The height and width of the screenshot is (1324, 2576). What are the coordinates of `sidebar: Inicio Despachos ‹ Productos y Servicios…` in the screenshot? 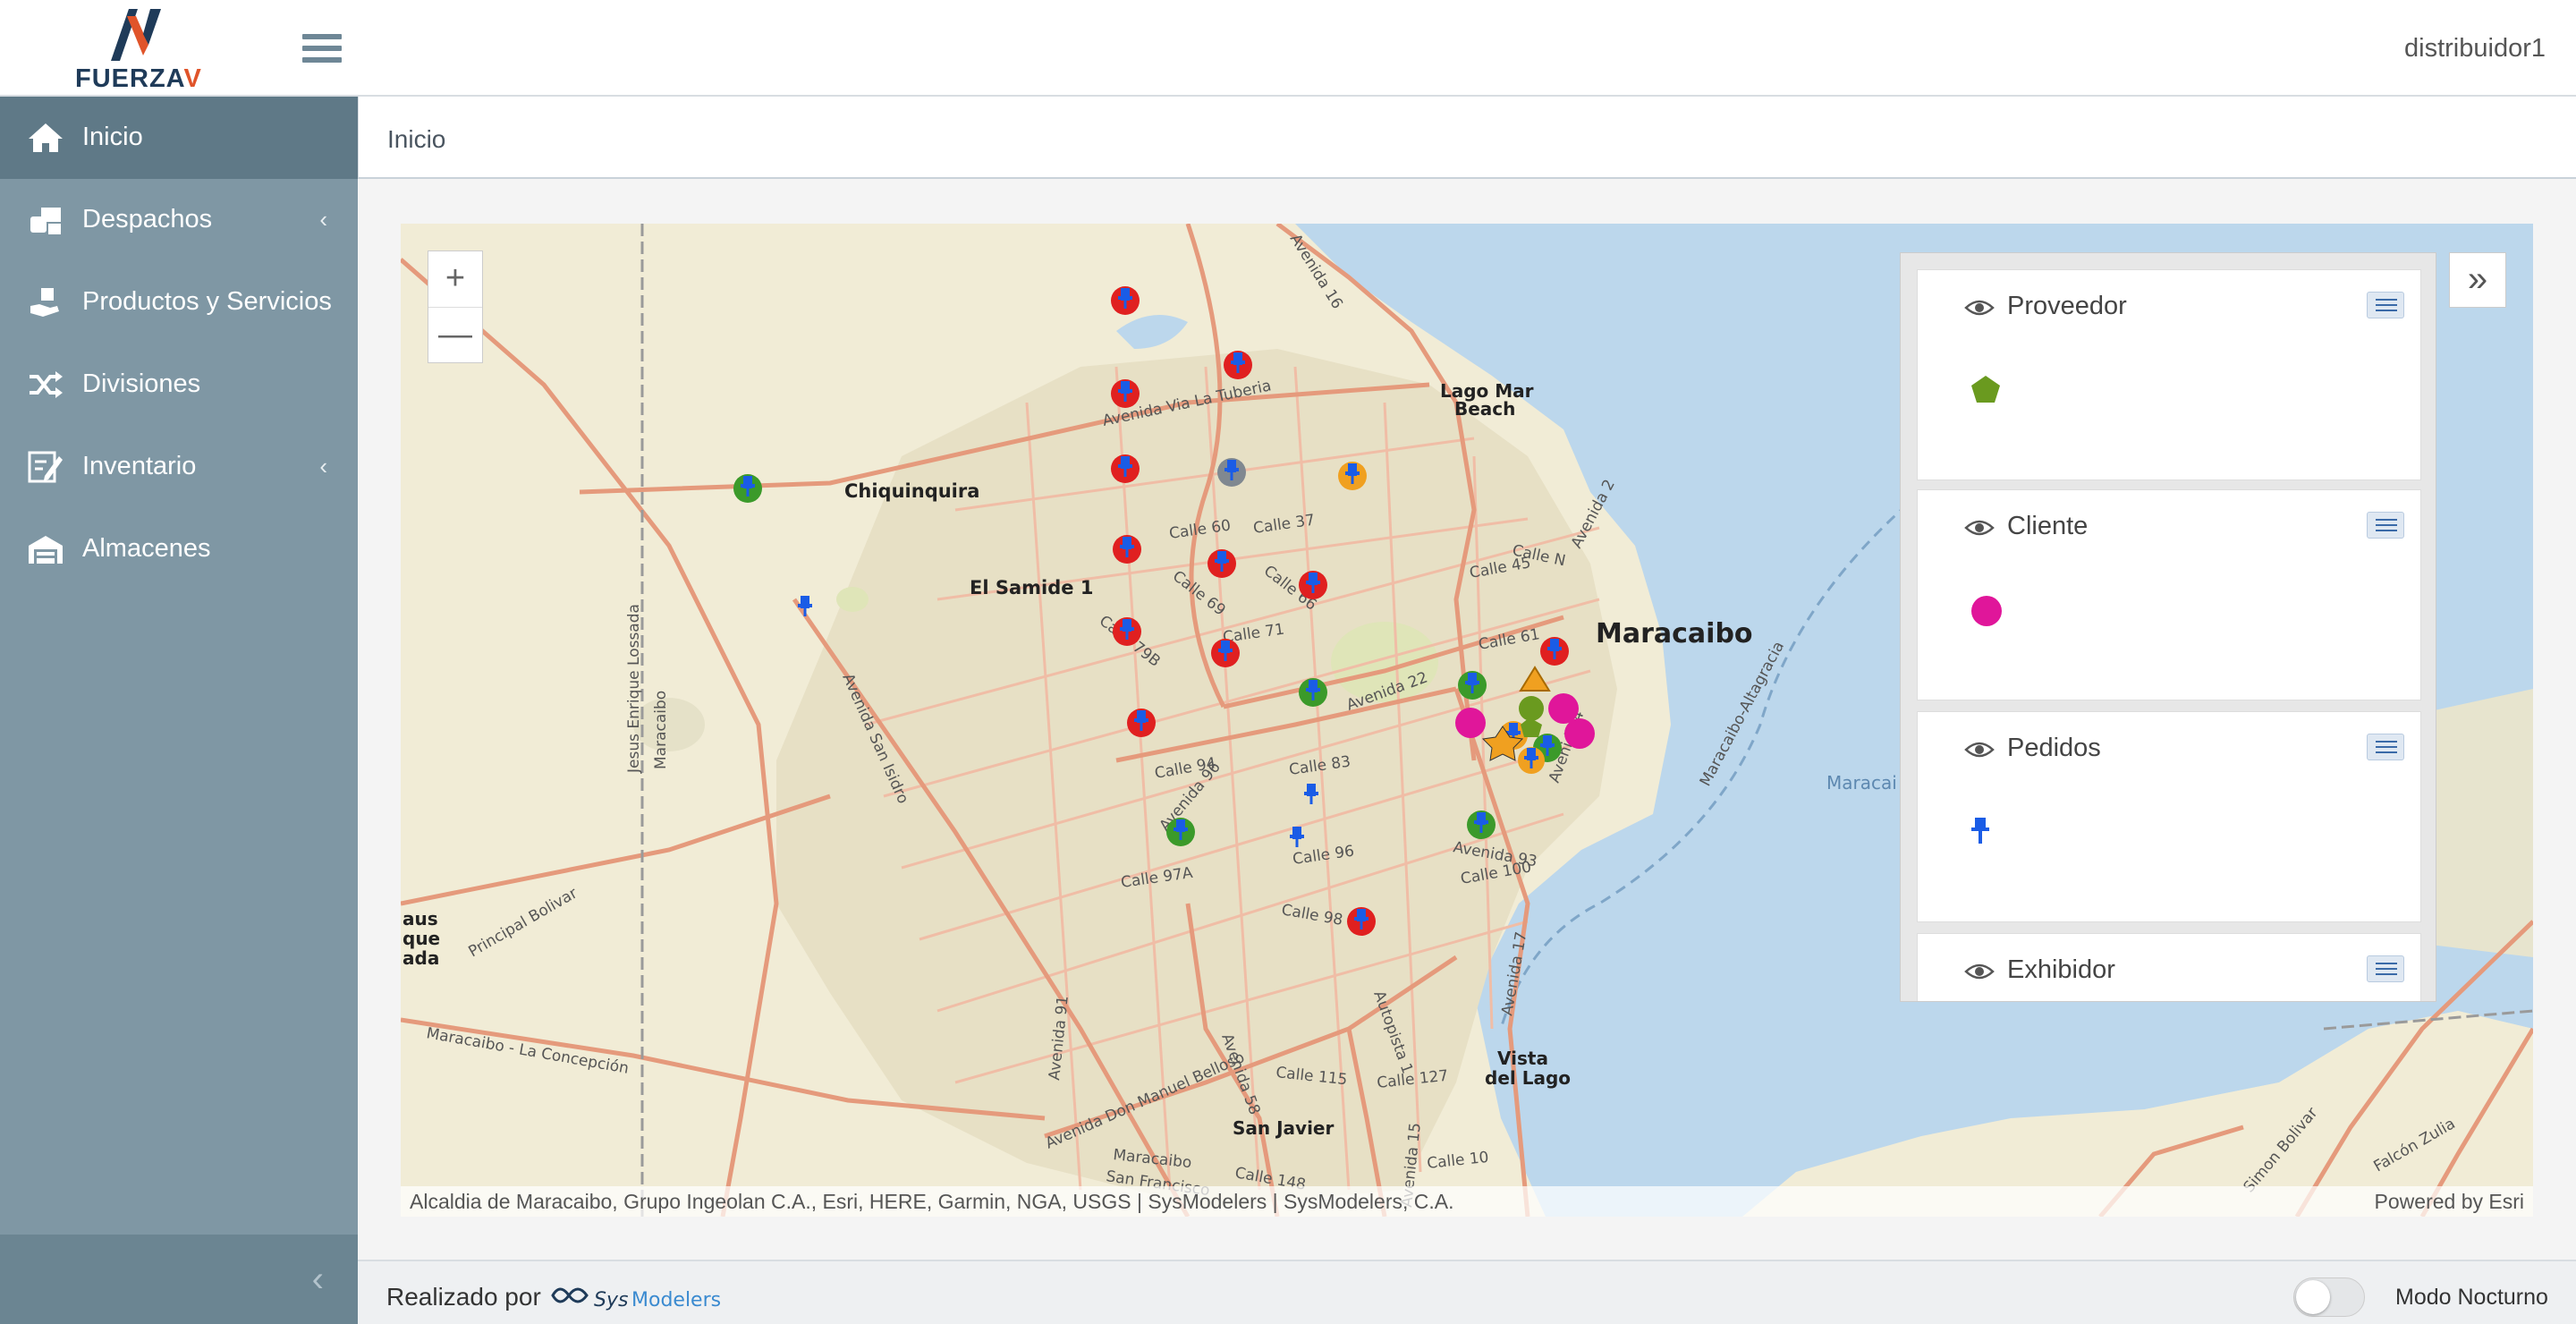 It's located at (179, 710).